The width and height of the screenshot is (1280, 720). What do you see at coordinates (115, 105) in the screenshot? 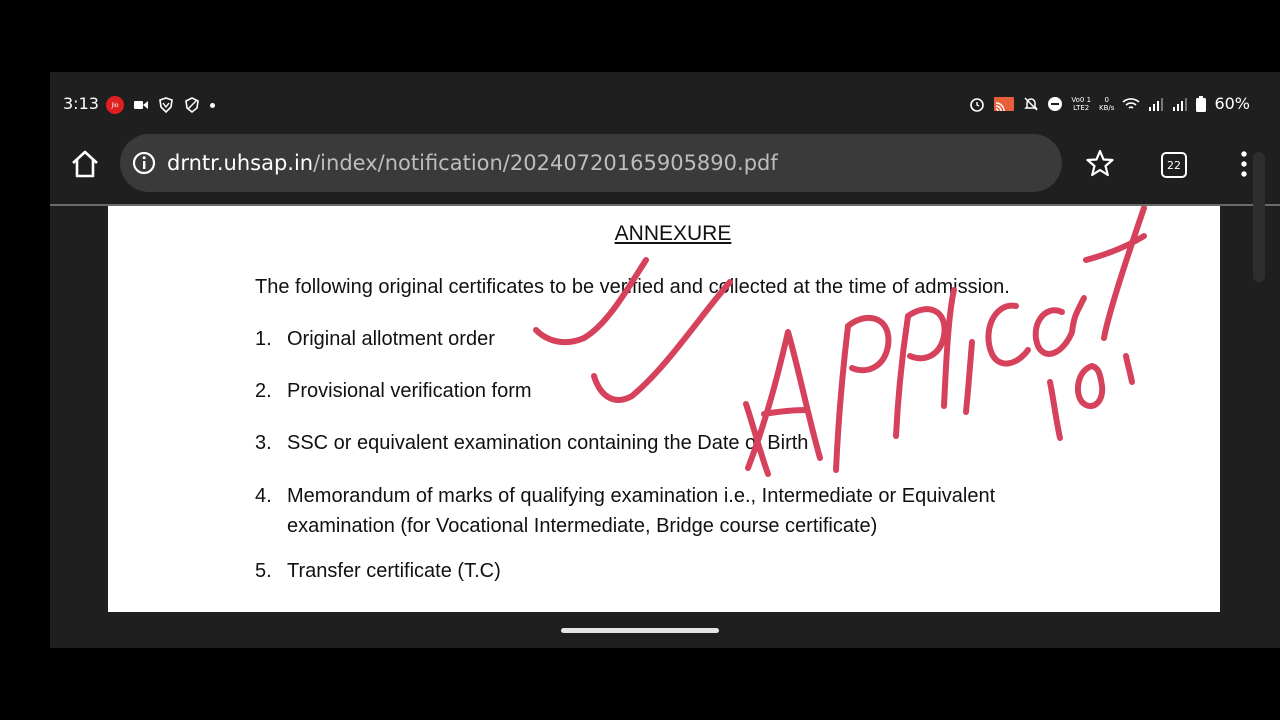
I see `jio-app-icon: Jio` at bounding box center [115, 105].